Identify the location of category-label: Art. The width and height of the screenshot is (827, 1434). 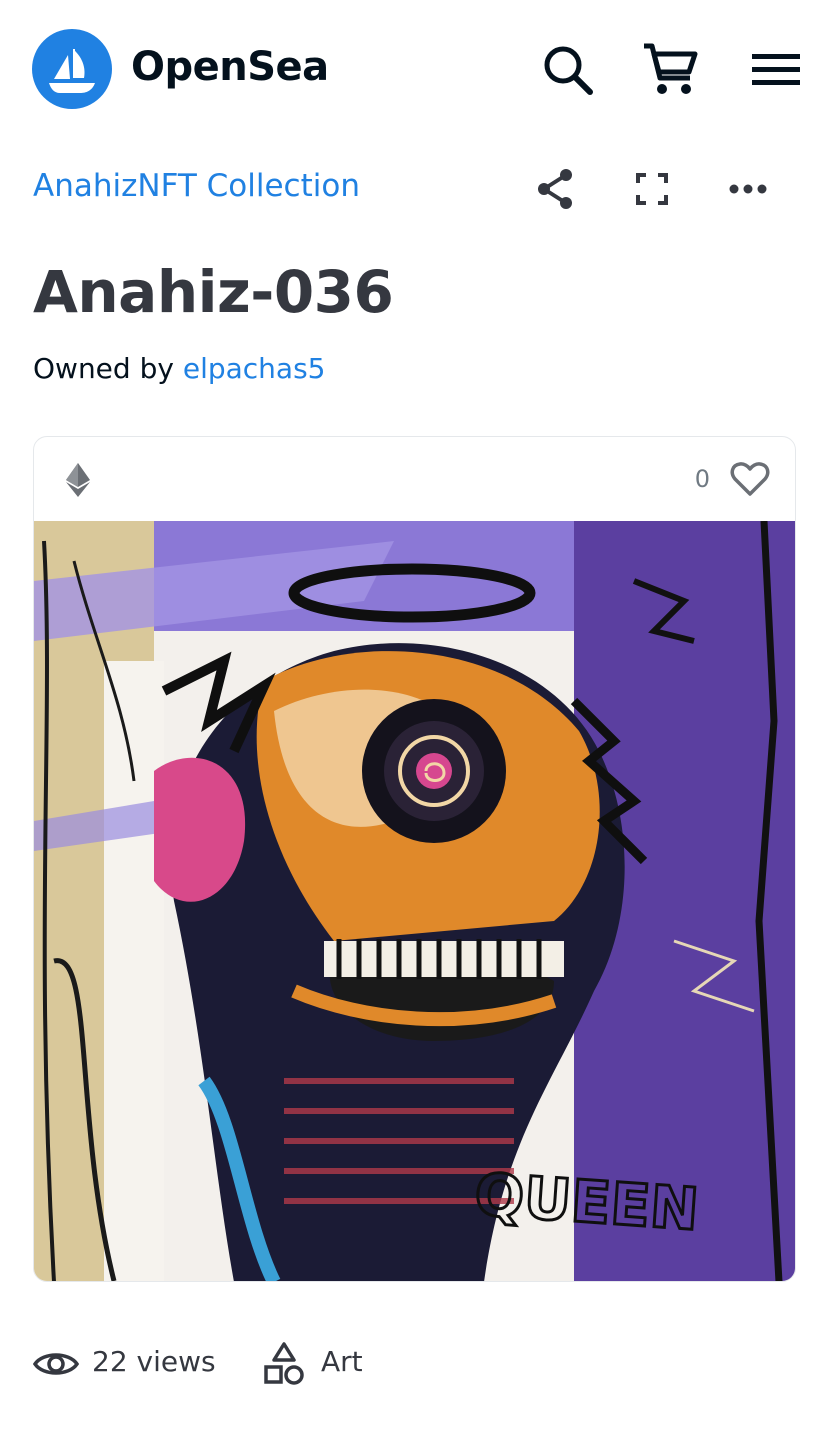
(342, 1361).